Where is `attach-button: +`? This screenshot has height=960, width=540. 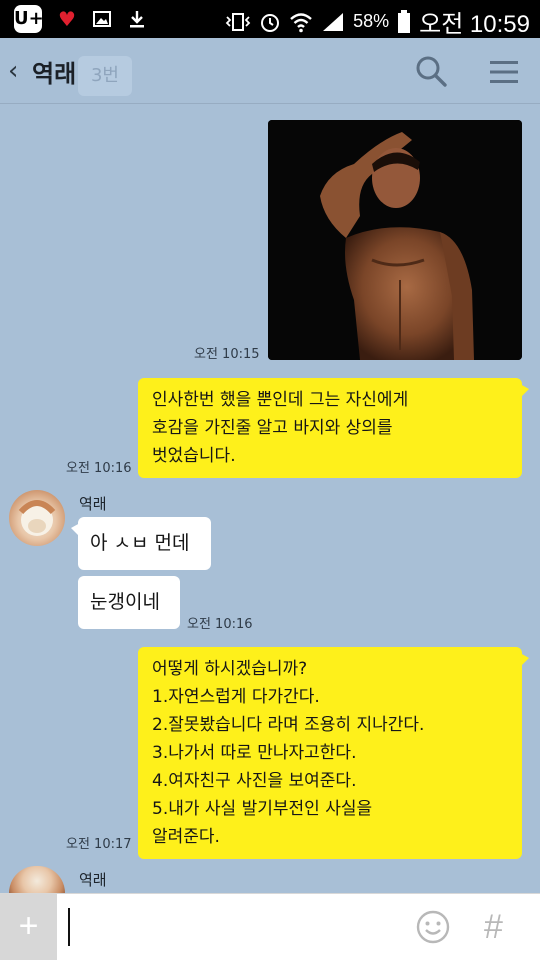
attach-button: + is located at coordinates (28, 927).